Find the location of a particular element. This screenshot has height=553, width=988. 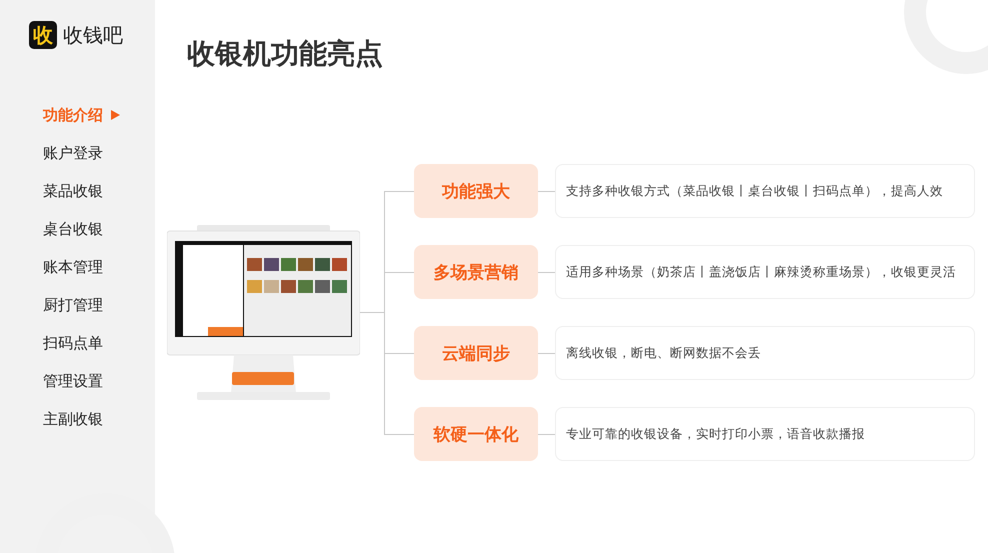

feature-tag: 功能强大 is located at coordinates (476, 191).